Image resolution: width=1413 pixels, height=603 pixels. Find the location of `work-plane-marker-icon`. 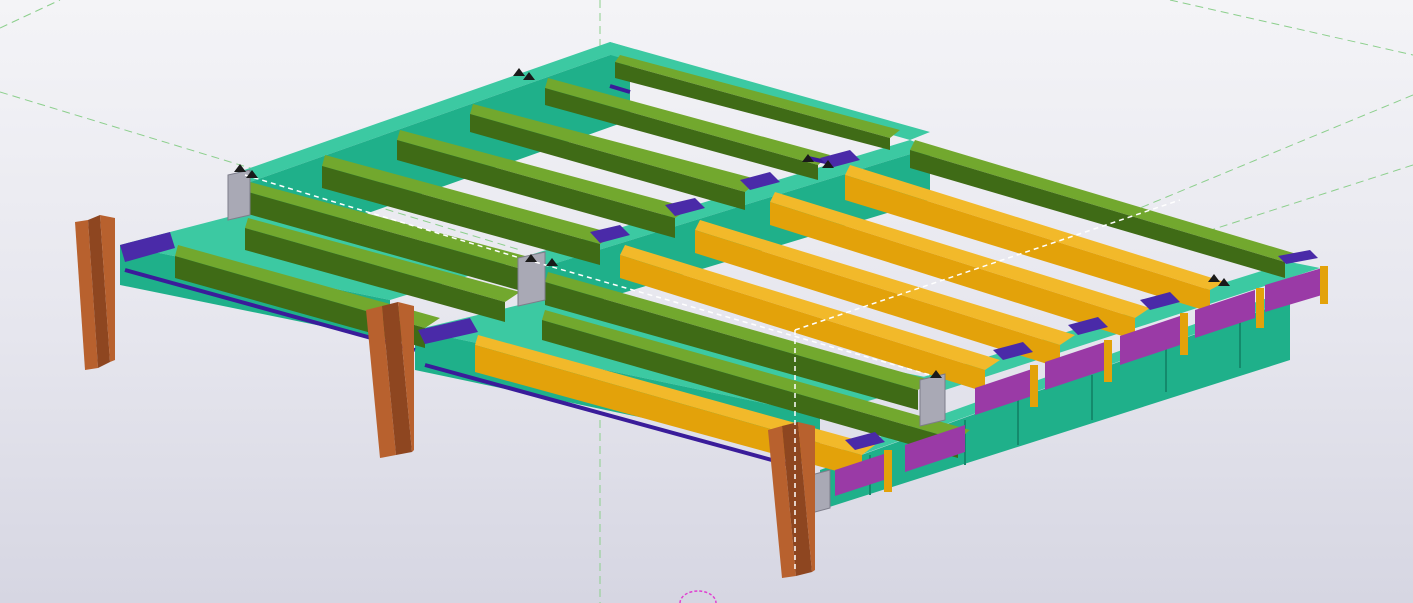

work-plane-marker-icon is located at coordinates (698, 596).